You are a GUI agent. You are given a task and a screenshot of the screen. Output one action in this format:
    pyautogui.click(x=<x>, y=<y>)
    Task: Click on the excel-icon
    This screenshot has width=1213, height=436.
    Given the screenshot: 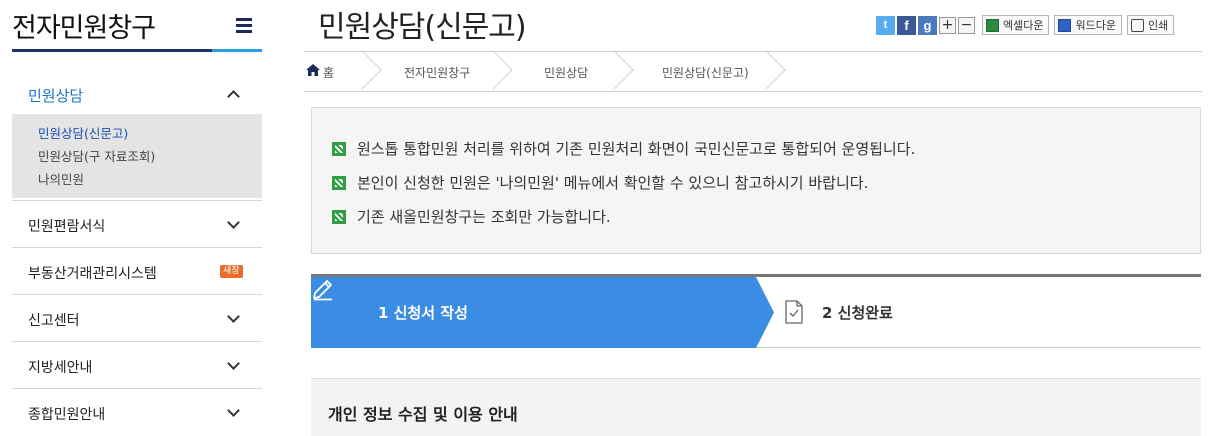 What is the action you would take?
    pyautogui.click(x=992, y=25)
    